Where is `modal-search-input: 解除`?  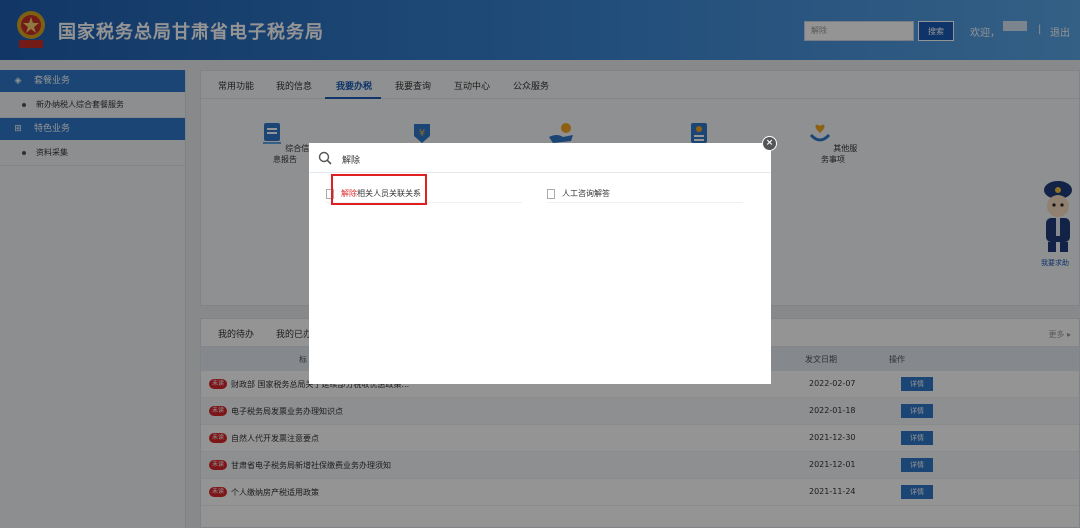
modal-search-input: 解除 is located at coordinates (351, 159).